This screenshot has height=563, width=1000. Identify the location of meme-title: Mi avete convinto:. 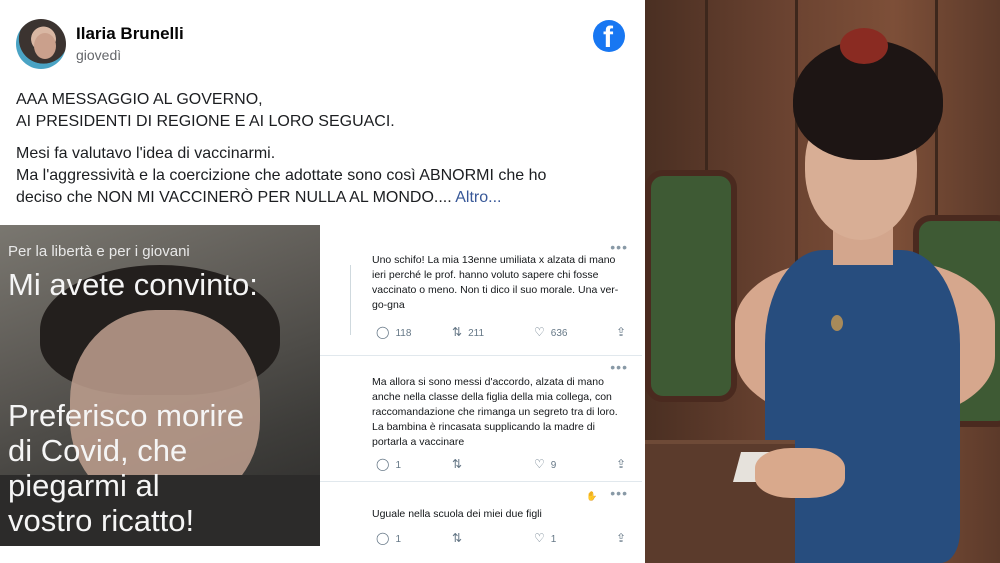
(133, 284).